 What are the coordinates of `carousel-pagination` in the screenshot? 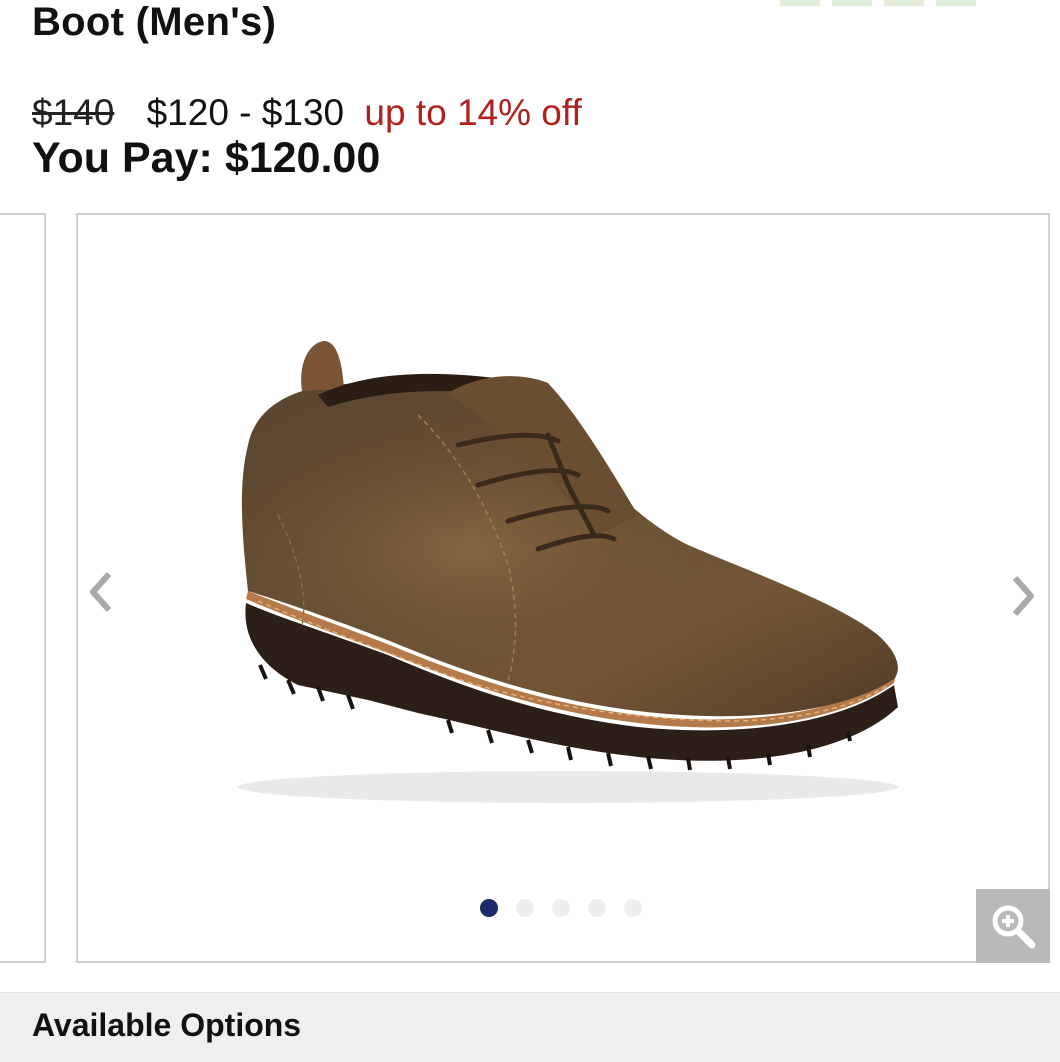 It's located at (561, 908).